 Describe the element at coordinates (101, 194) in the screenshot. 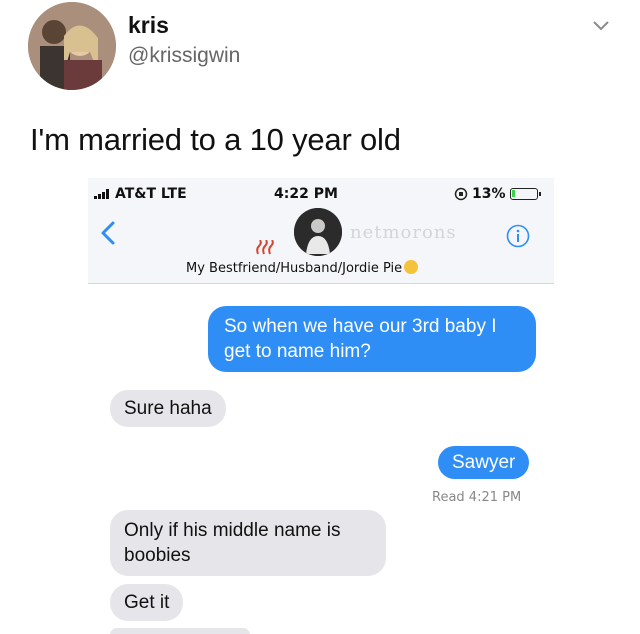

I see `signal-icon` at that location.